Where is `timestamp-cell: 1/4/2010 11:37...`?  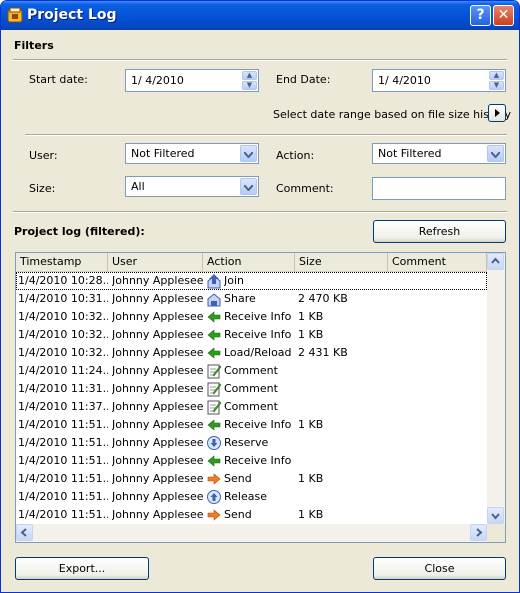 timestamp-cell: 1/4/2010 11:37... is located at coordinates (63, 406).